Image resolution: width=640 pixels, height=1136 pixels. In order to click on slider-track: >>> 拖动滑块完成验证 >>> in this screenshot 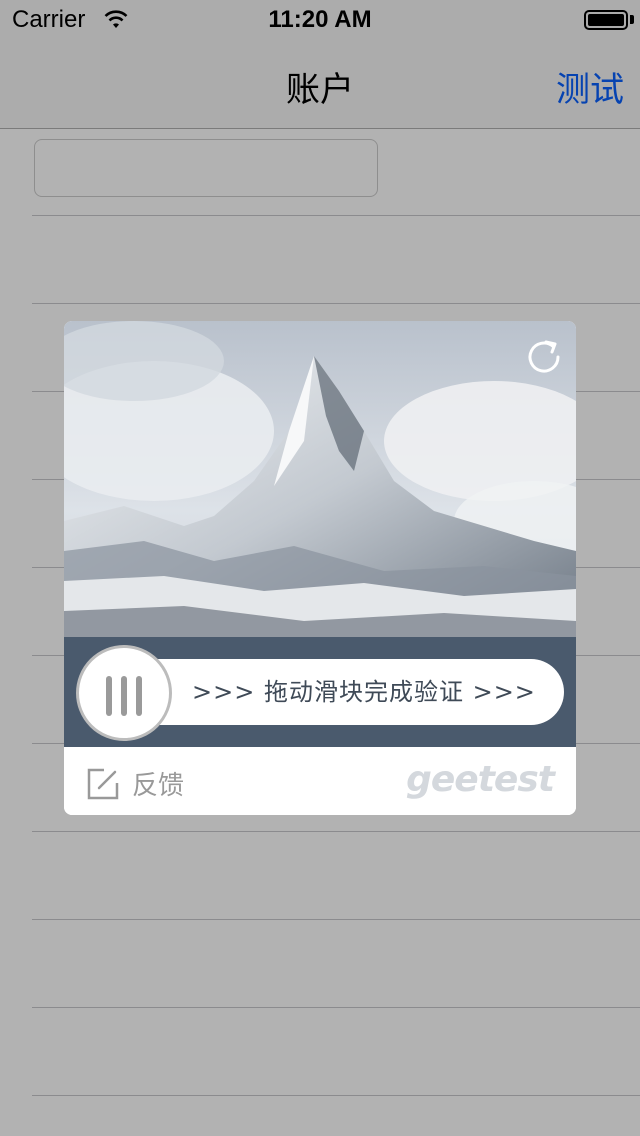, I will do `click(338, 692)`.